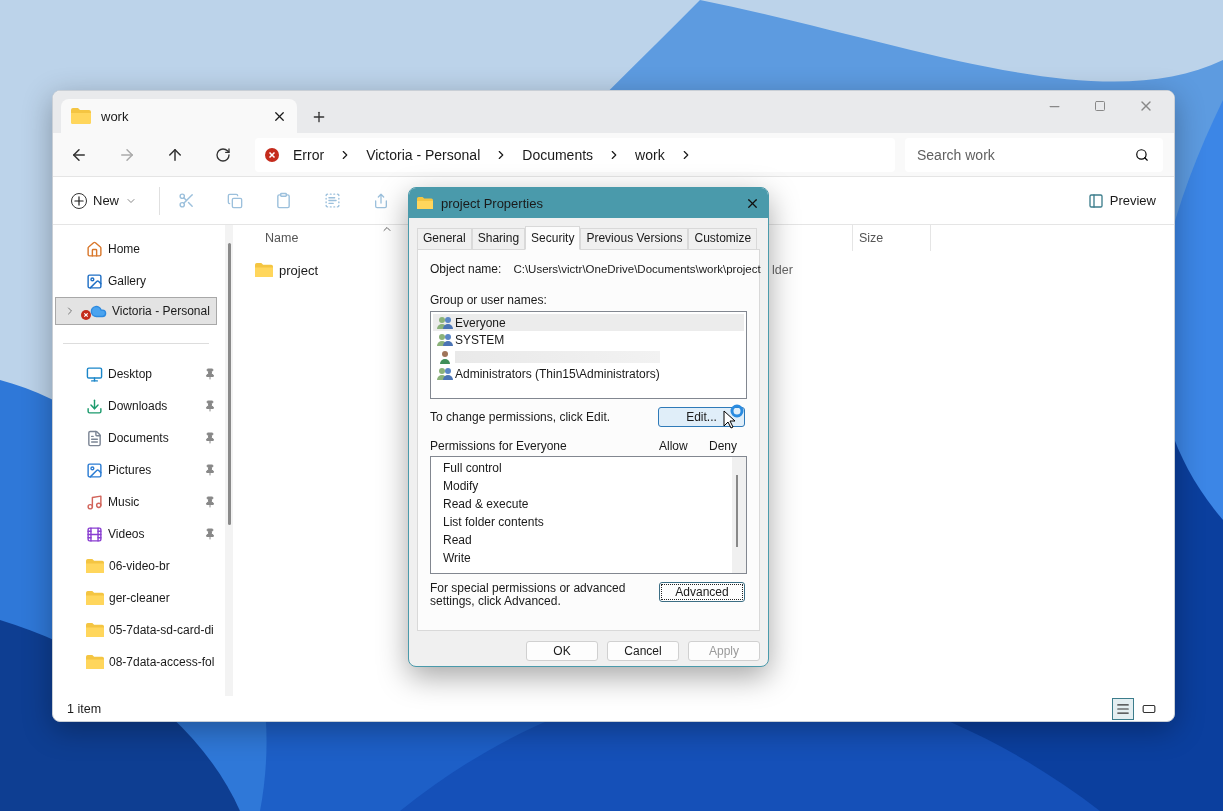  What do you see at coordinates (739, 515) in the screenshot?
I see `scrollbar` at bounding box center [739, 515].